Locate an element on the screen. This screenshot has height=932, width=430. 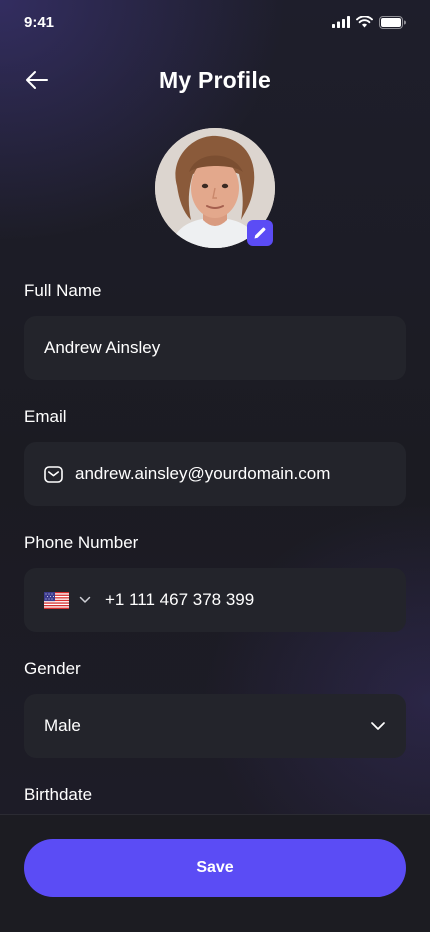
phone-input: +1 111 467 378 399 is located at coordinates (215, 600).